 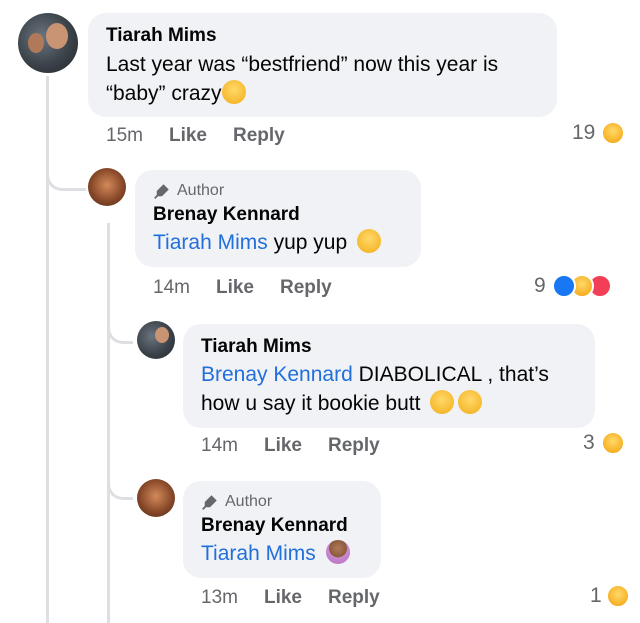 I want to click on comment-text-part: “baby” crazy, so click(x=164, y=93).